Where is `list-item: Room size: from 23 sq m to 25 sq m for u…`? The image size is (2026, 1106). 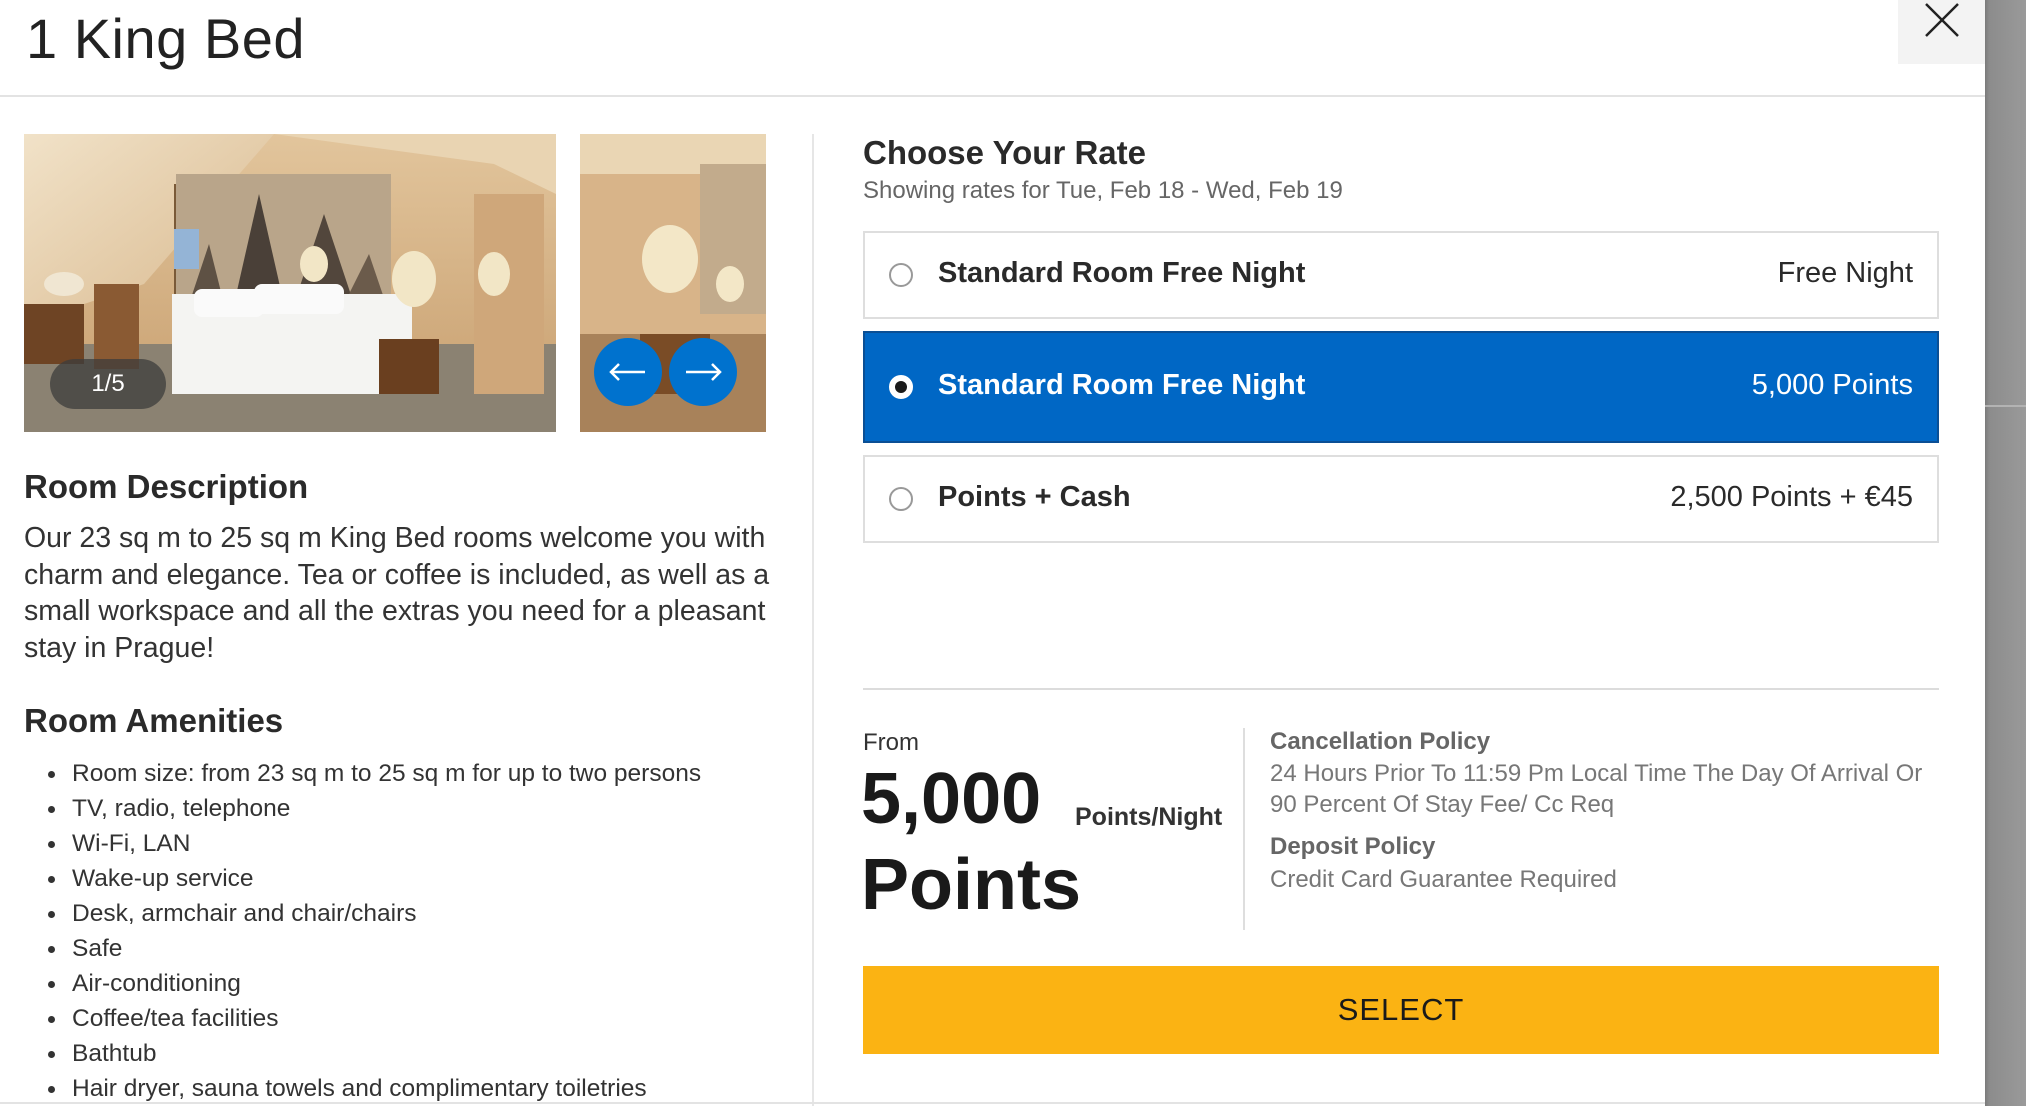 list-item: Room size: from 23 sq m to 25 sq m for u… is located at coordinates (404, 773).